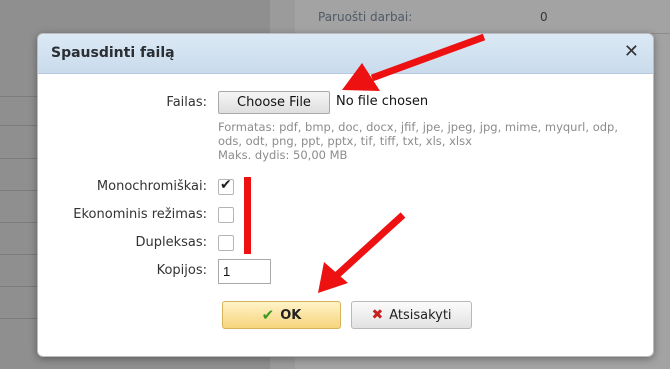 The height and width of the screenshot is (369, 670). What do you see at coordinates (113, 53) in the screenshot?
I see `dialog-title: Spausdinti failą` at bounding box center [113, 53].